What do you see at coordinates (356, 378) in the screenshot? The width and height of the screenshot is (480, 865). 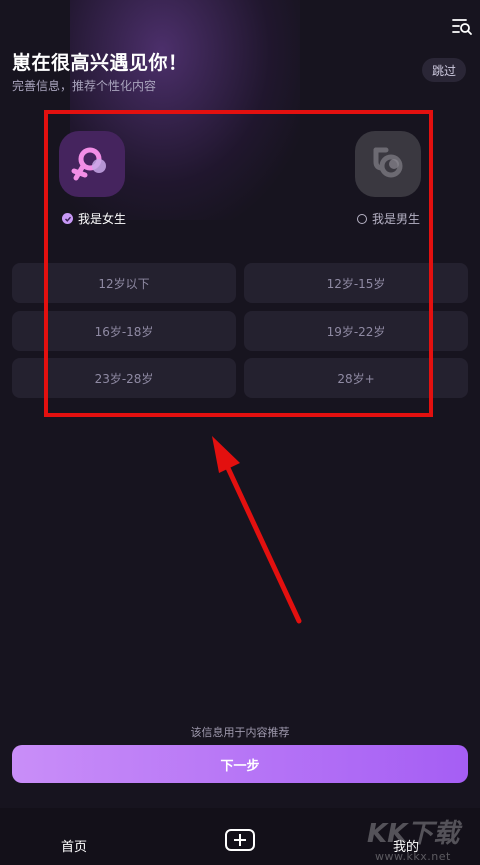 I see `age-option: 28岁+` at bounding box center [356, 378].